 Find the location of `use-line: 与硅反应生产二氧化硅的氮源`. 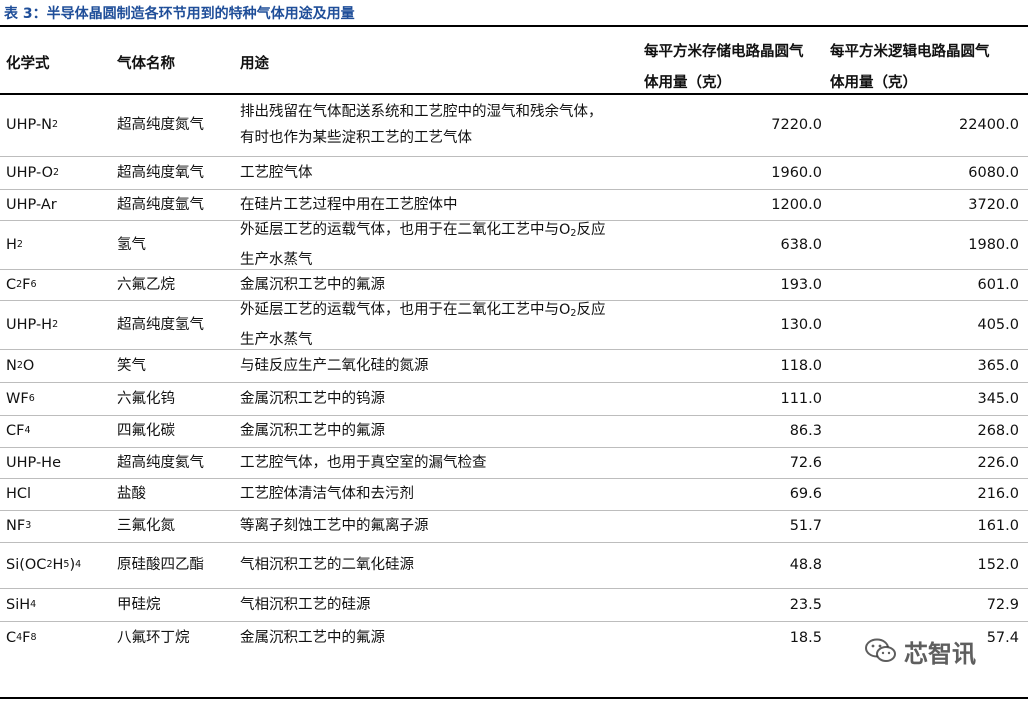

use-line: 与硅反应生产二氧化硅的氮源 is located at coordinates (334, 365).